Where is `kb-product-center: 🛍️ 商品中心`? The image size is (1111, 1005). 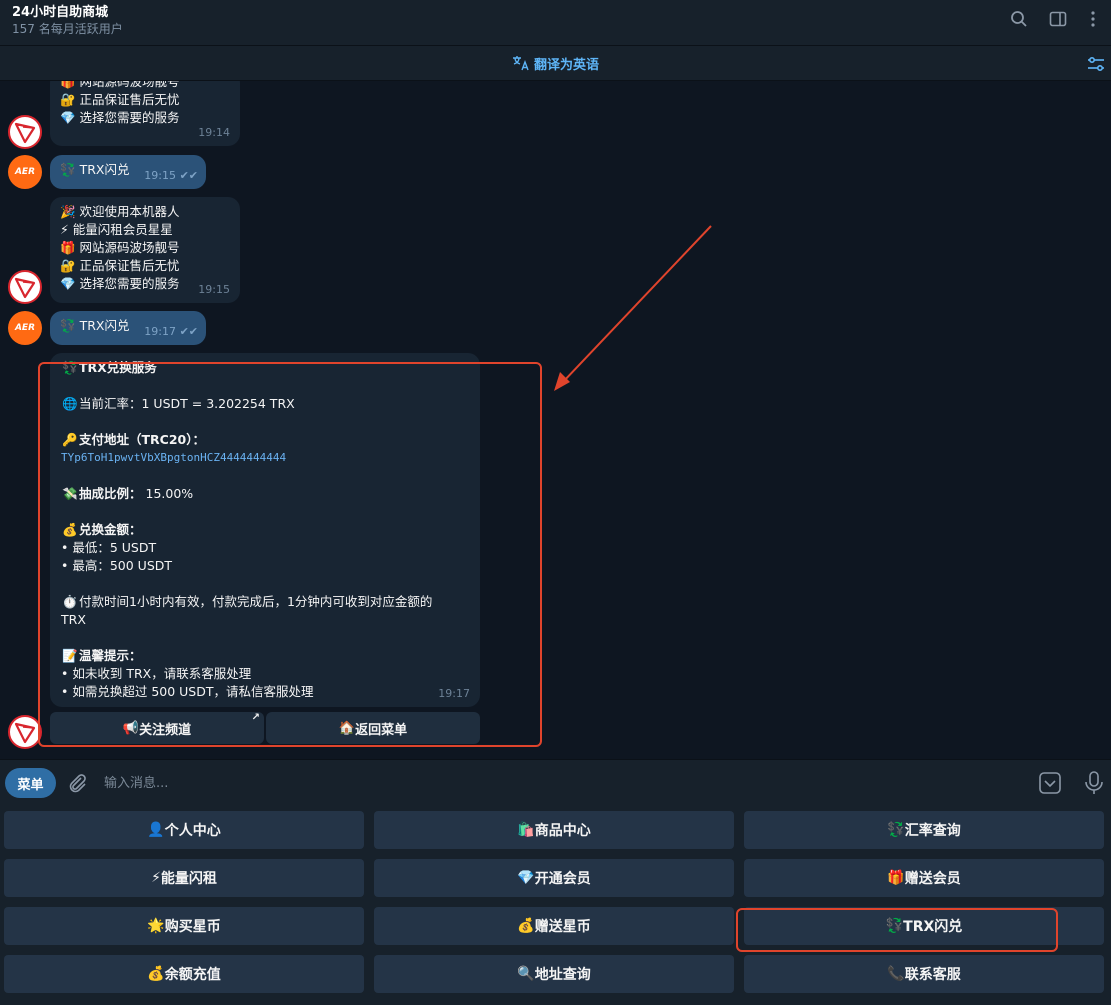
kb-product-center: 🛍️ 商品中心 is located at coordinates (554, 830).